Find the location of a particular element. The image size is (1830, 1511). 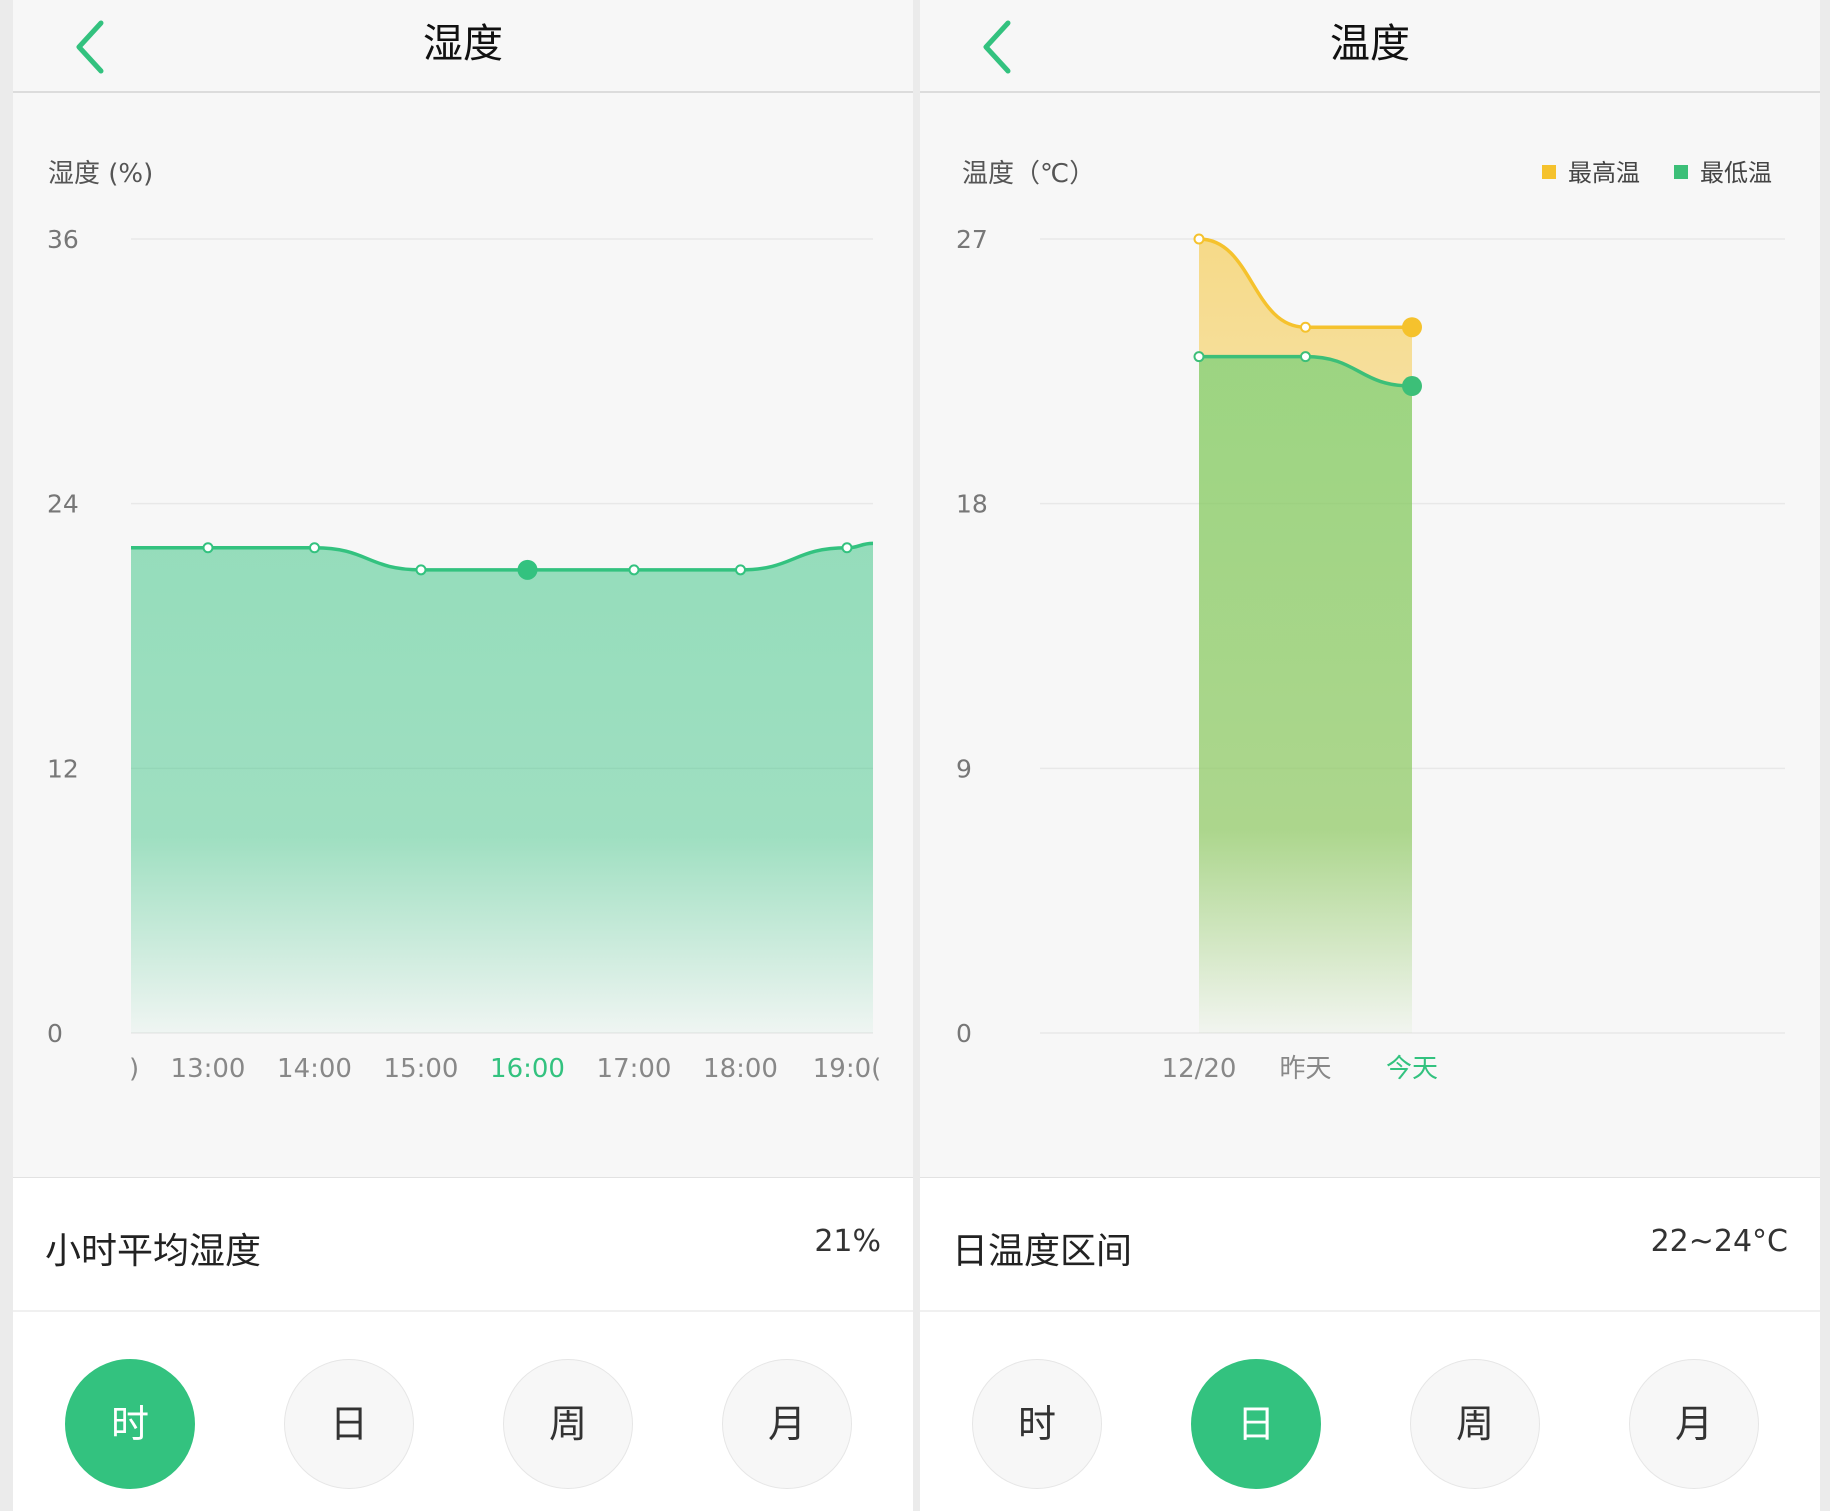

page-title: 温度 is located at coordinates (1370, 44).